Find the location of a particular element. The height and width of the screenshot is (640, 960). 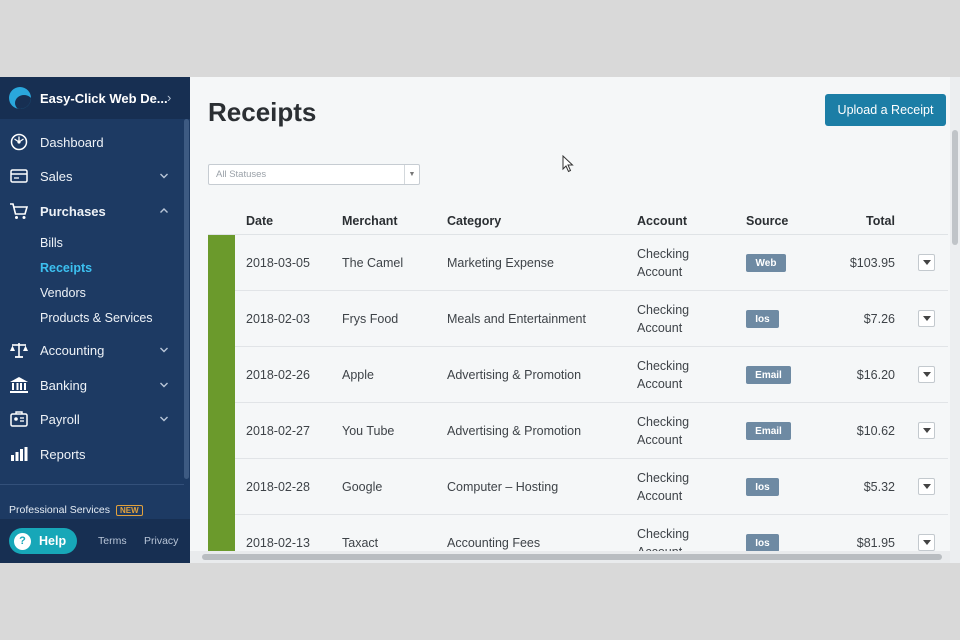

horizontal-scrollbar is located at coordinates (570, 557).